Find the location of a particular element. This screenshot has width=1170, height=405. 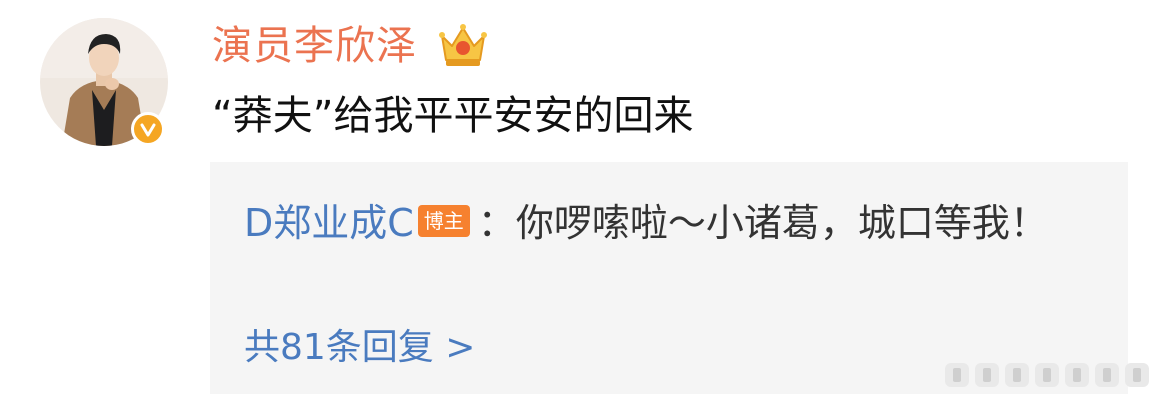

verified-icon is located at coordinates (148, 129).